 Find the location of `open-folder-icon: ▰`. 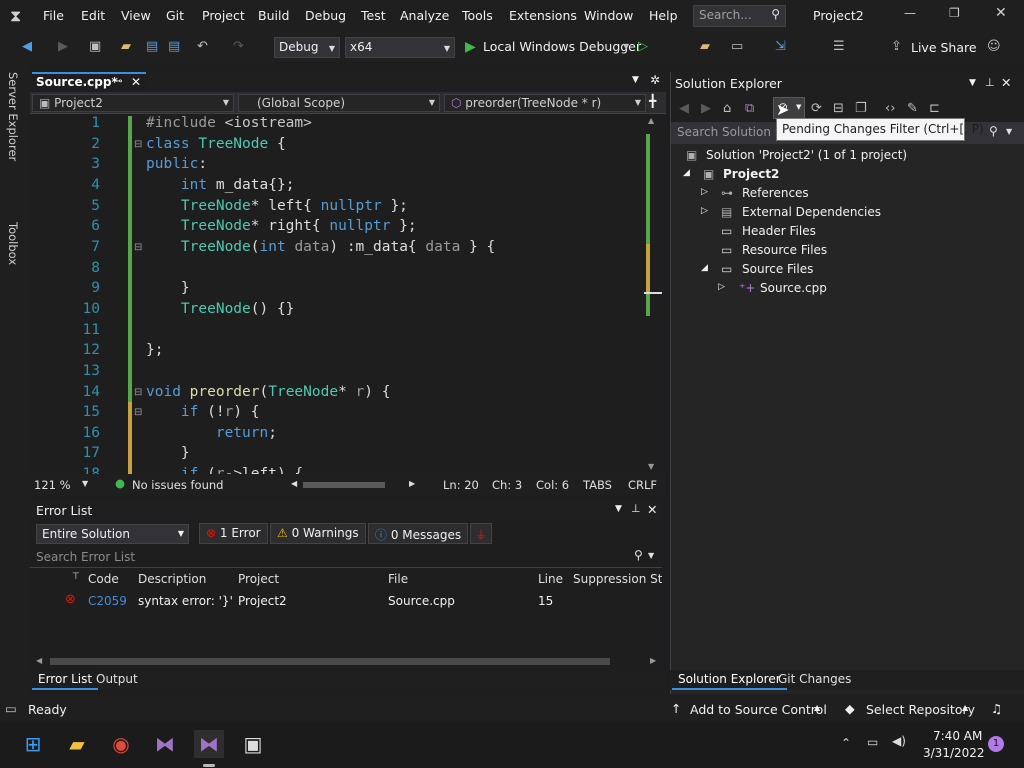

open-folder-icon: ▰ is located at coordinates (126, 47).